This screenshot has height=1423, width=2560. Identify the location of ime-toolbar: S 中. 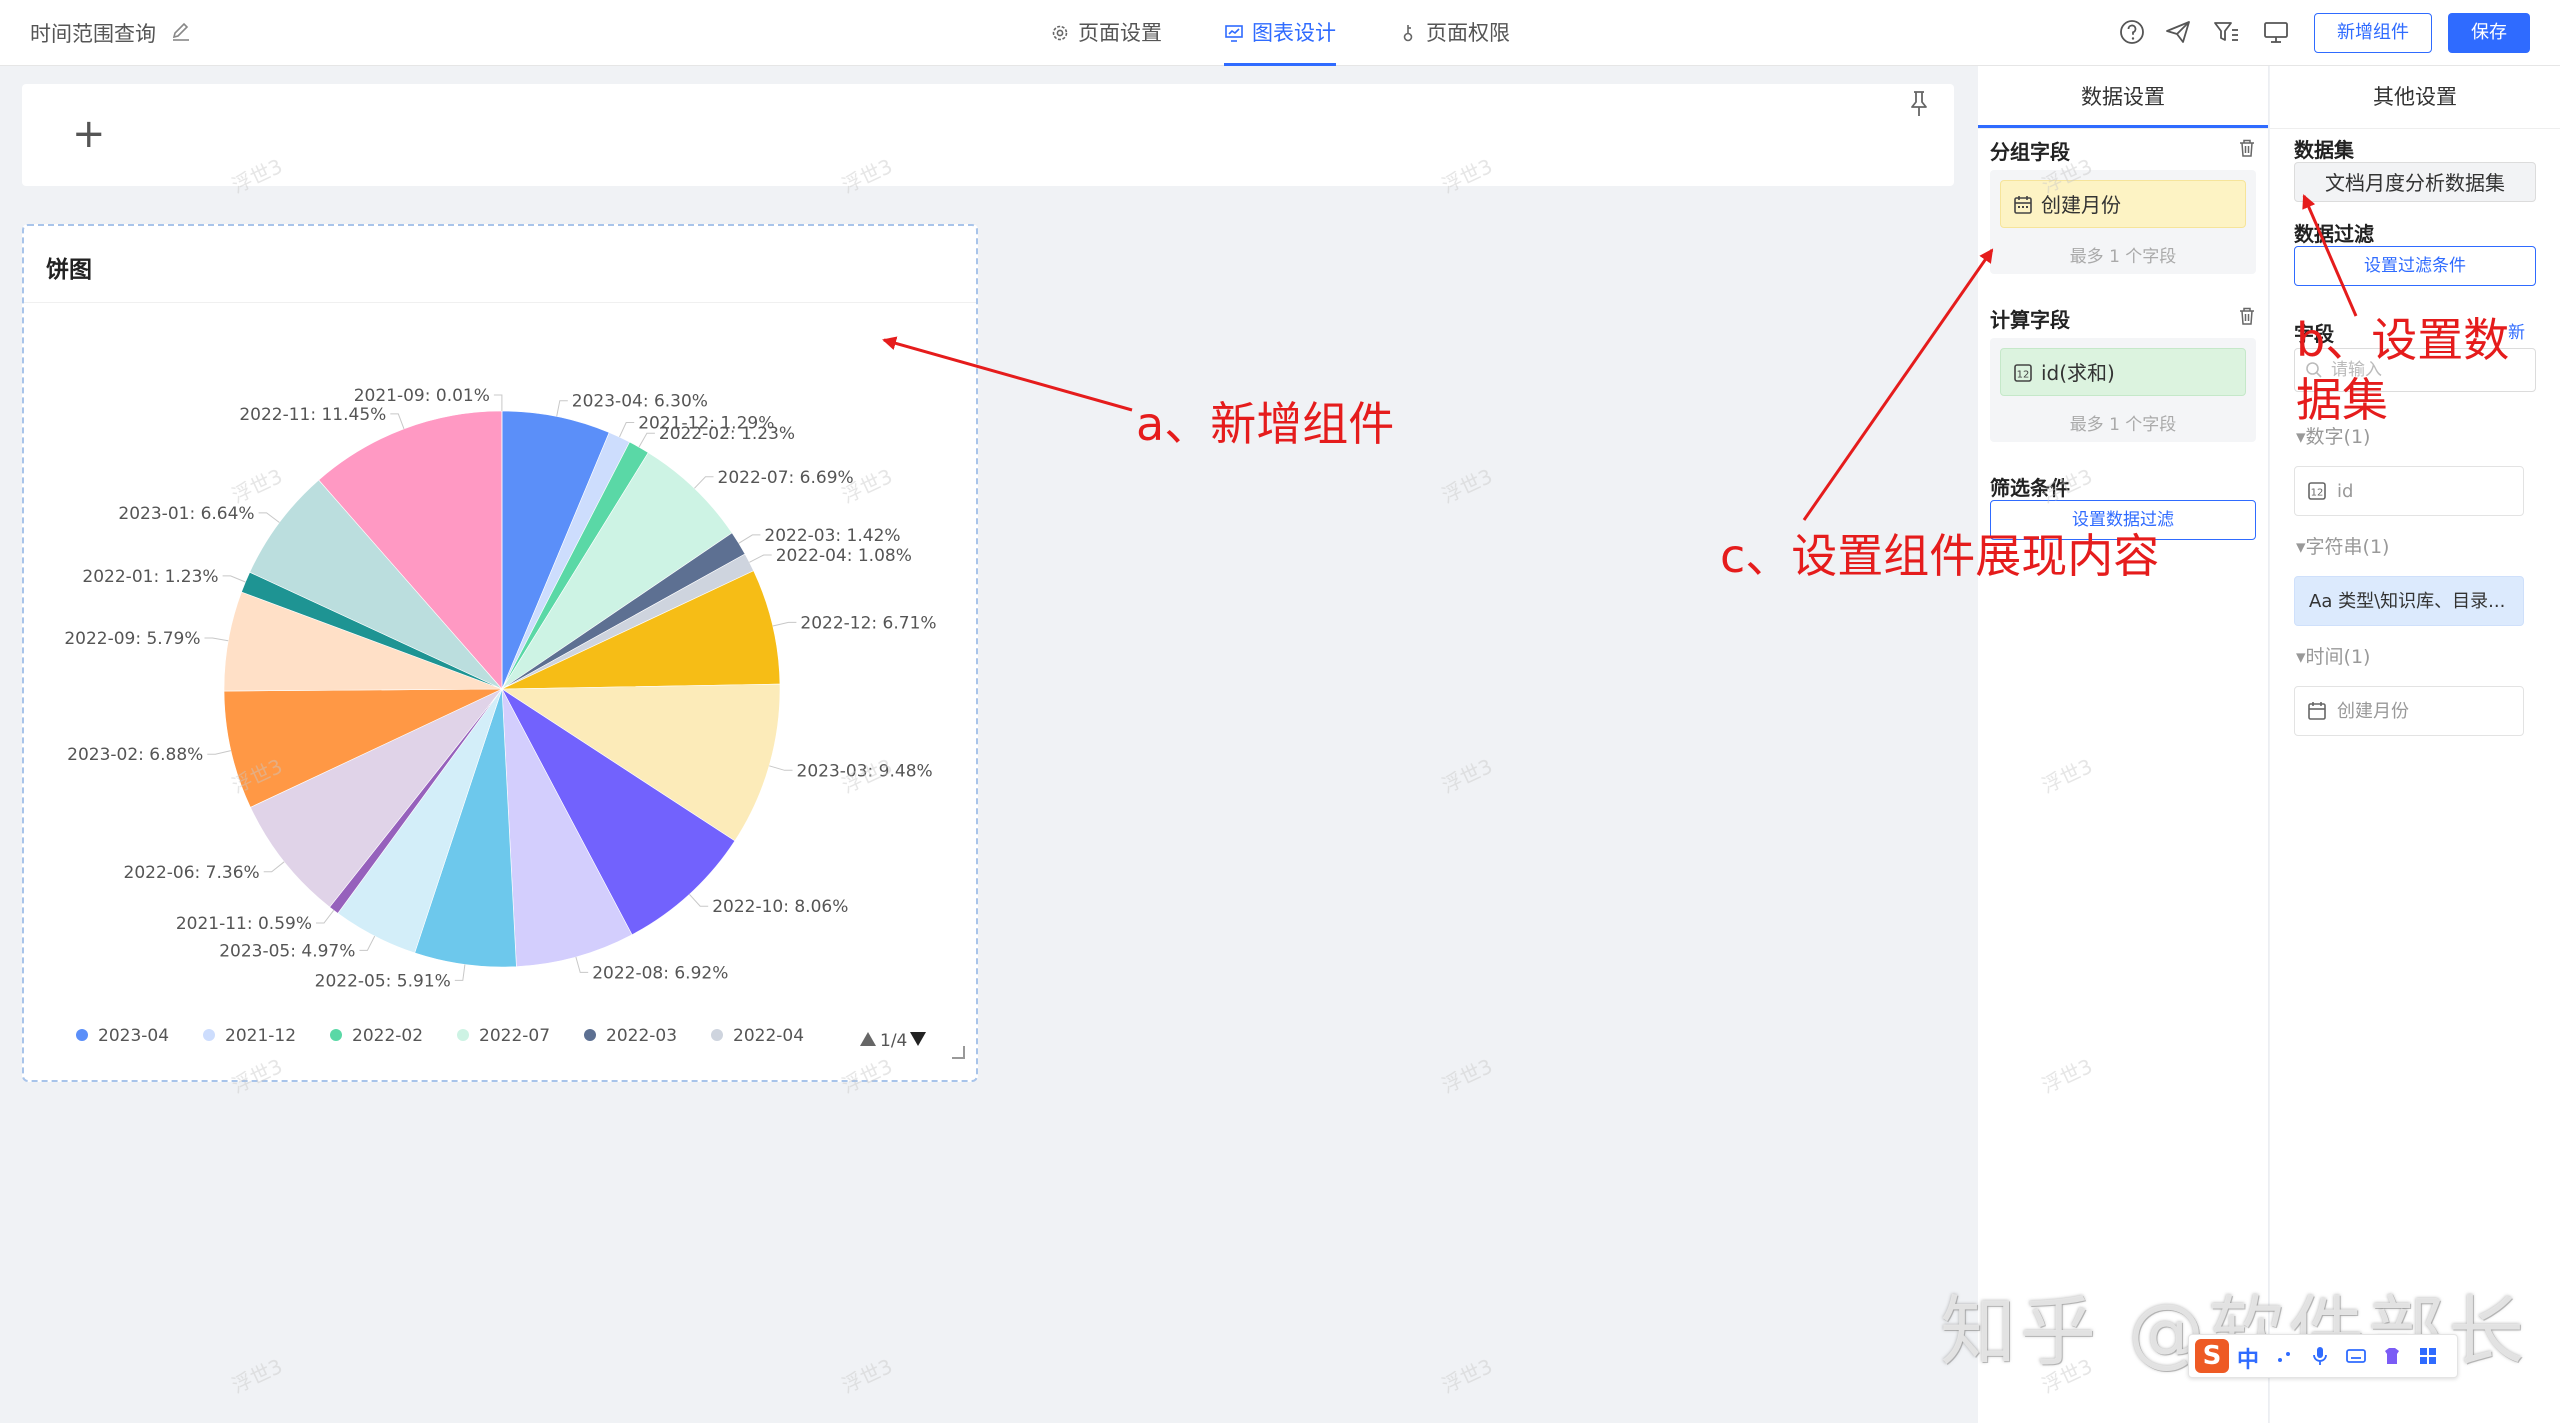
(2323, 1356).